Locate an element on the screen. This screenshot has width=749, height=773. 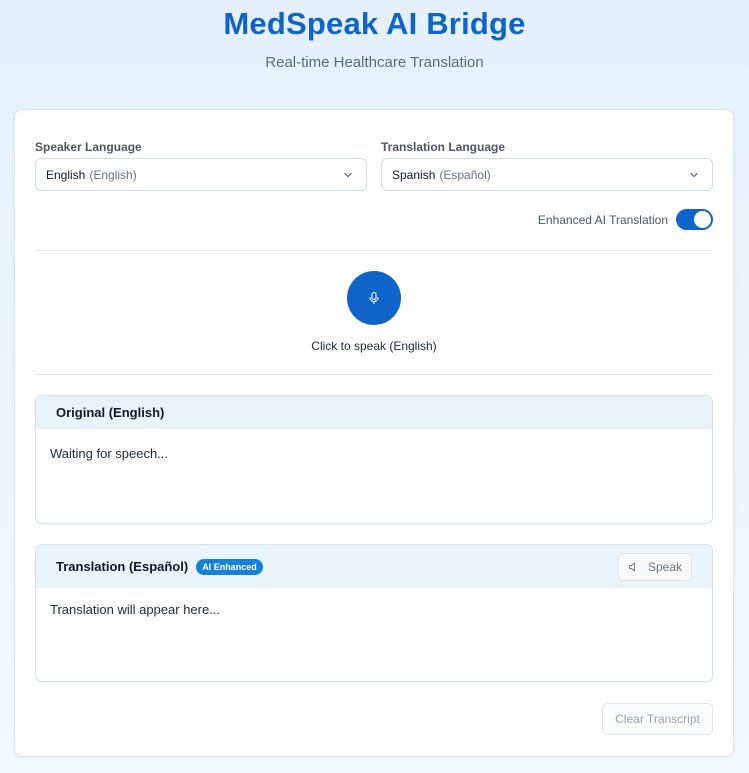
speaker-language-value: English is located at coordinates (66, 174).